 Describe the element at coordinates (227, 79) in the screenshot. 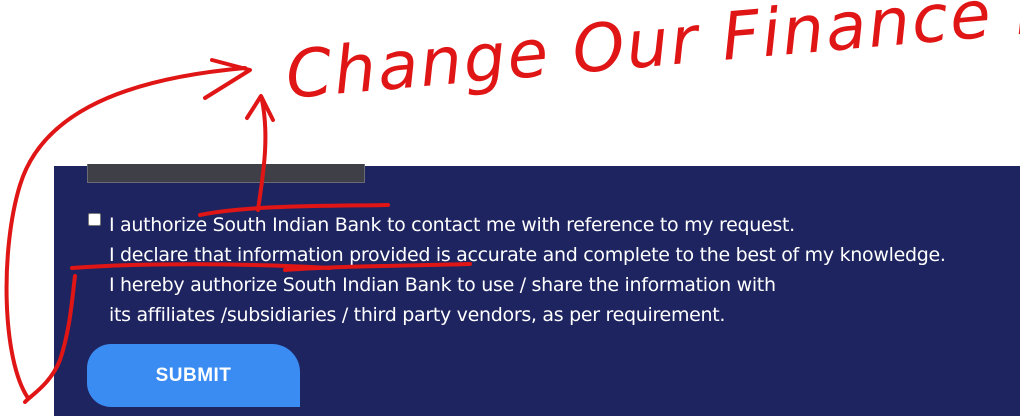

I see `annotation-arrowhead` at that location.